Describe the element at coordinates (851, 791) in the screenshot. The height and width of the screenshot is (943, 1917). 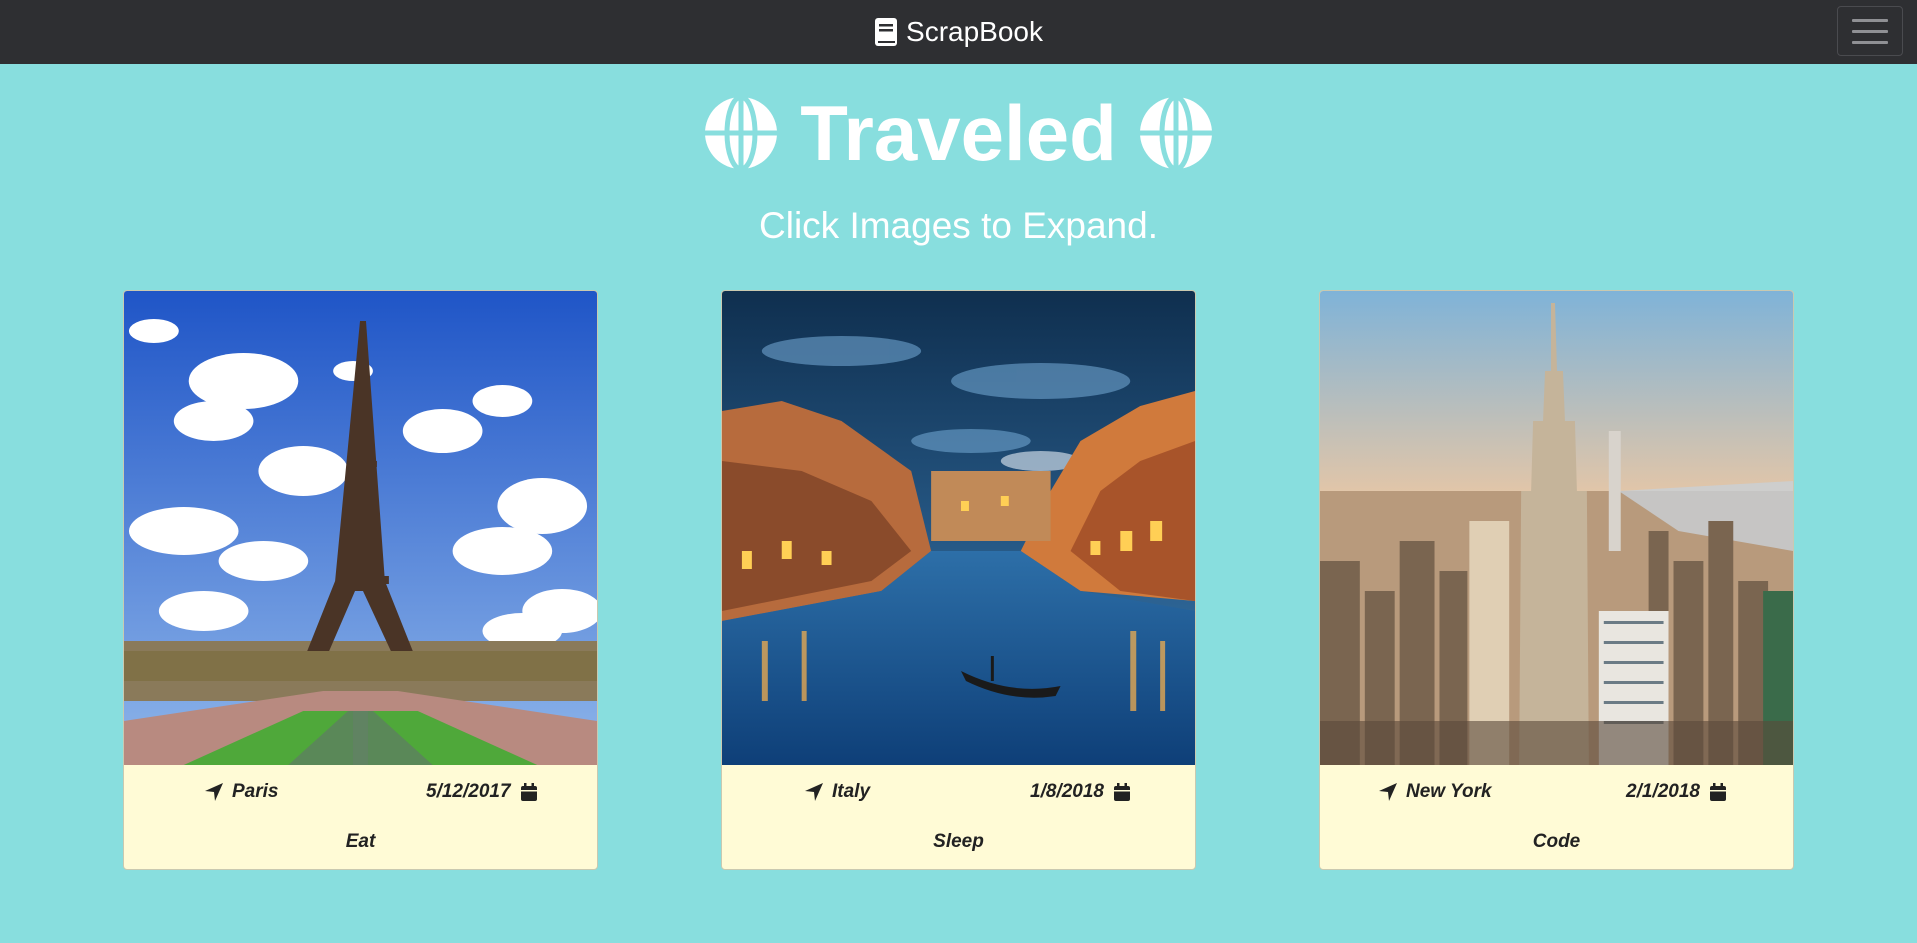
I see `card-location: Italy` at that location.